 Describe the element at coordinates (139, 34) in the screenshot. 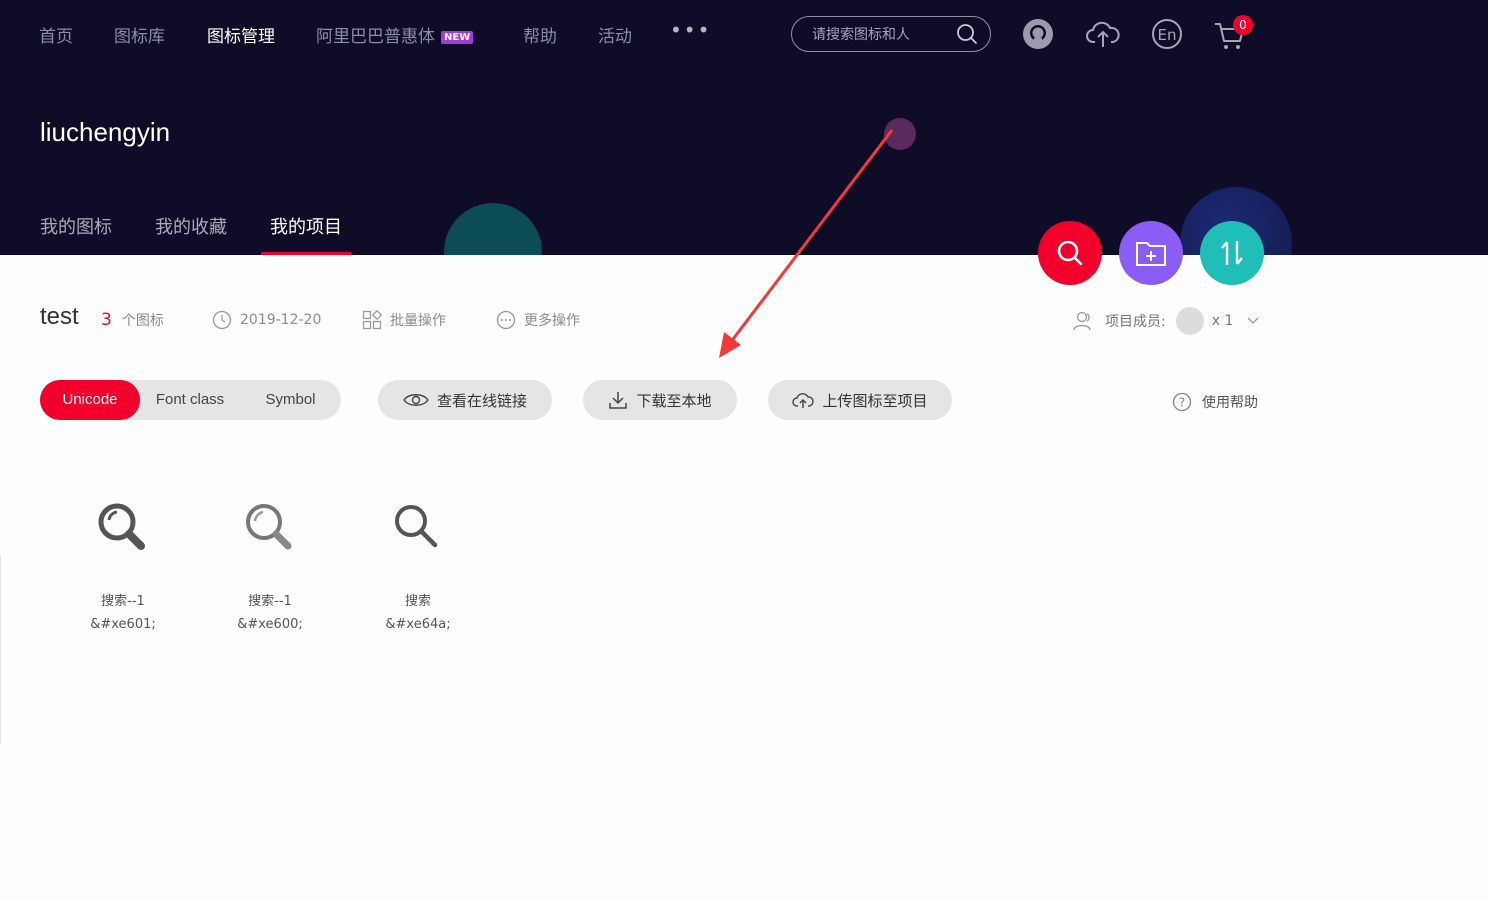

I see `nav-icon-library: 图标库` at that location.